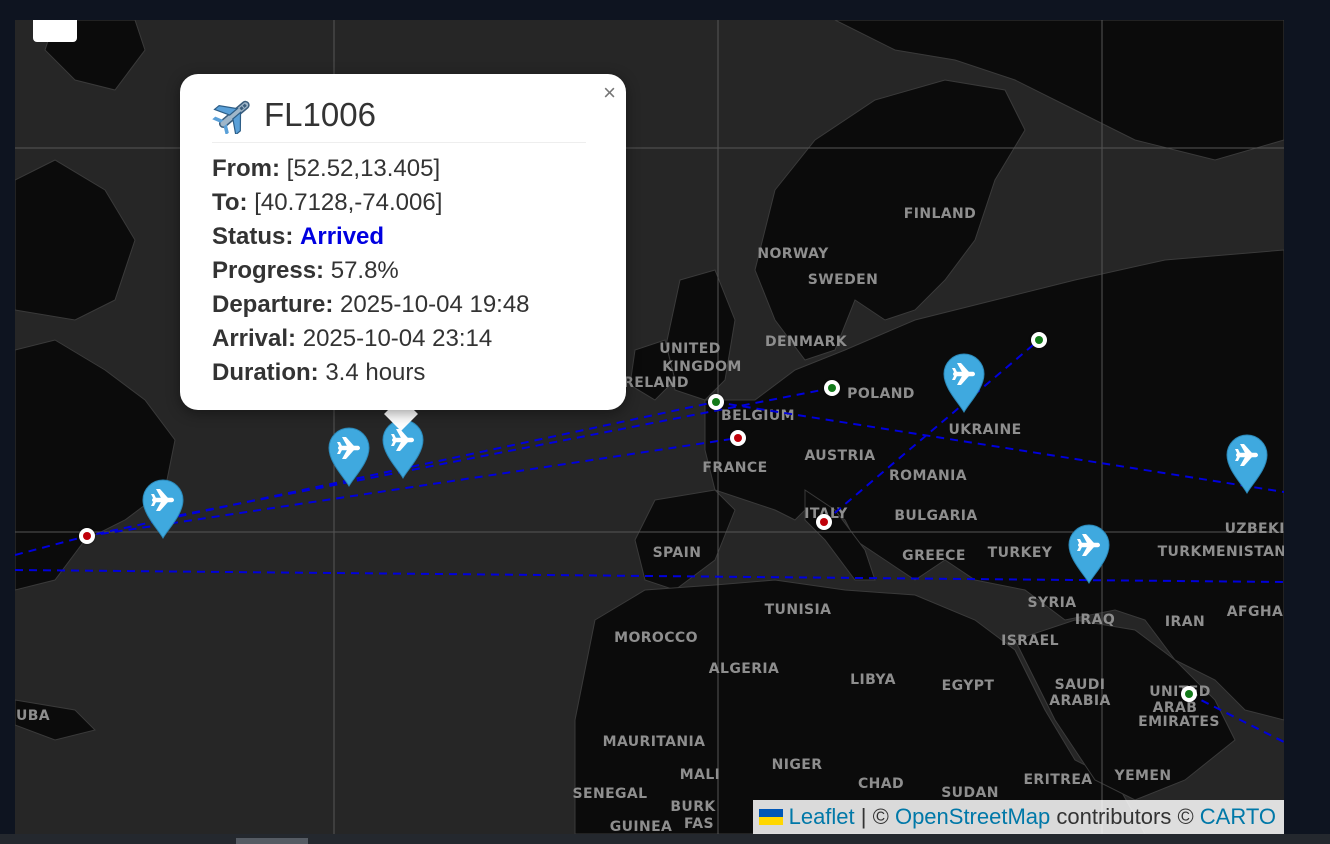 This screenshot has width=1330, height=844. What do you see at coordinates (352, 338) in the screenshot?
I see `arrival-row: Arrival: 2025-10-04 23:14` at bounding box center [352, 338].